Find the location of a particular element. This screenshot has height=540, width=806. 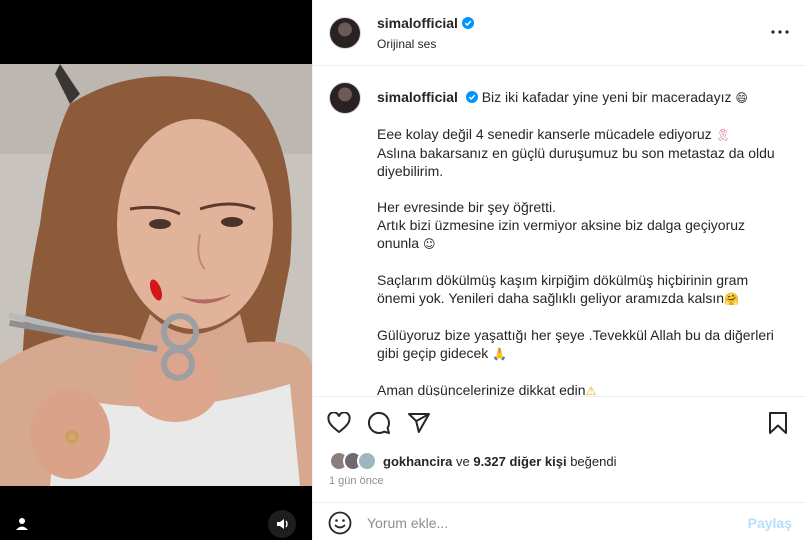

comment-form: Paylaş is located at coordinates (559, 521).